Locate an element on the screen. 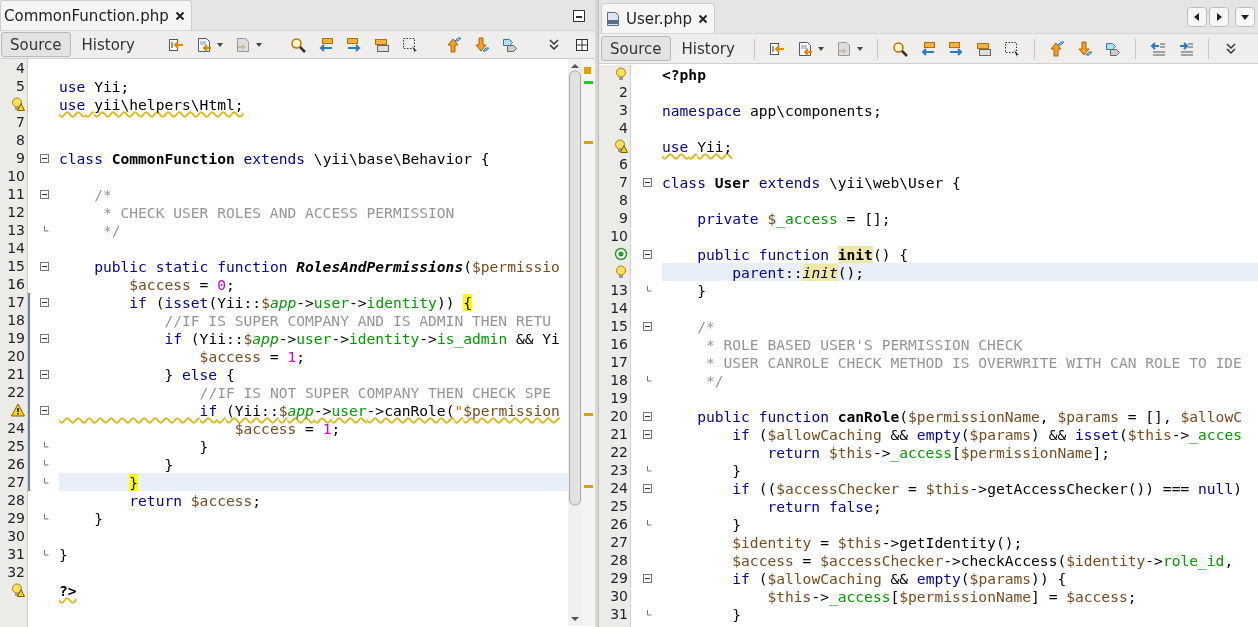 The height and width of the screenshot is (627, 1258). code-line: return $this->_access[$permissionName]; is located at coordinates (938, 453).